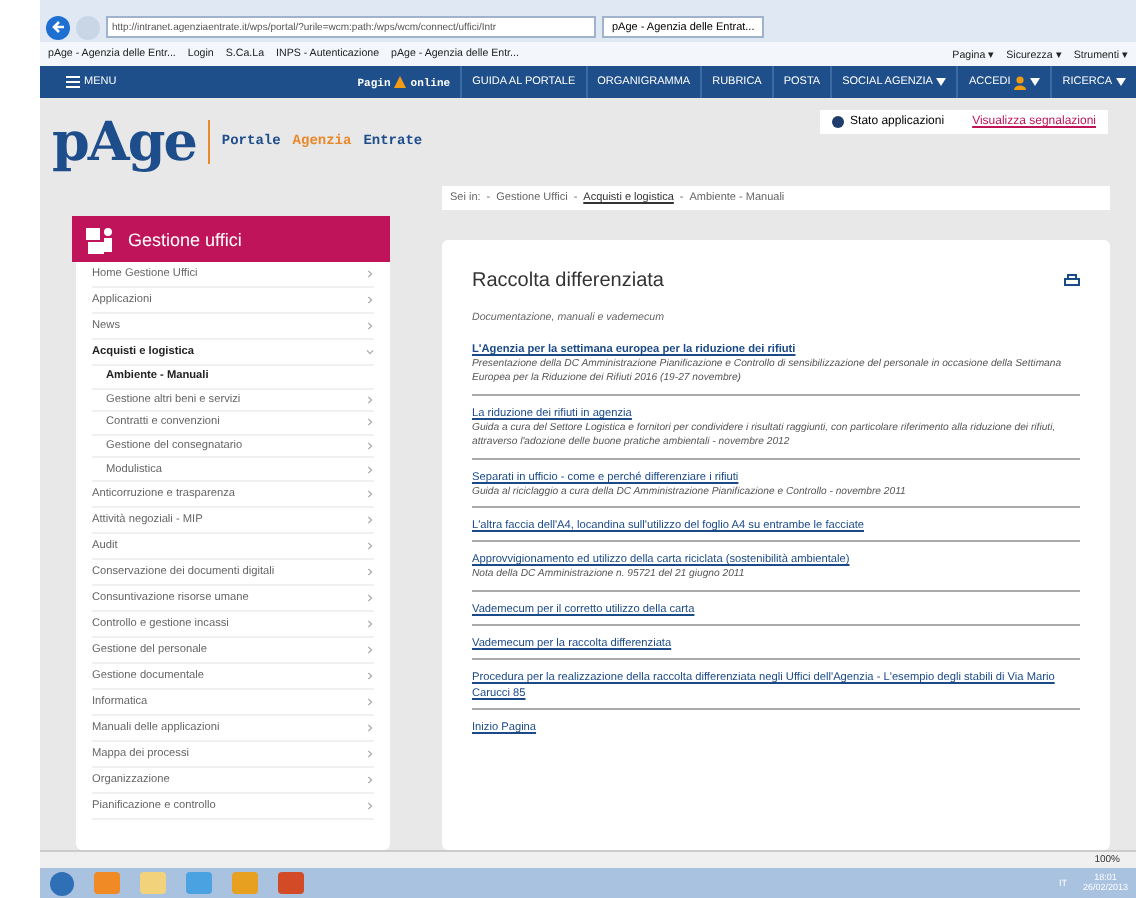 The height and width of the screenshot is (898, 1136). I want to click on start-button, so click(62, 883).